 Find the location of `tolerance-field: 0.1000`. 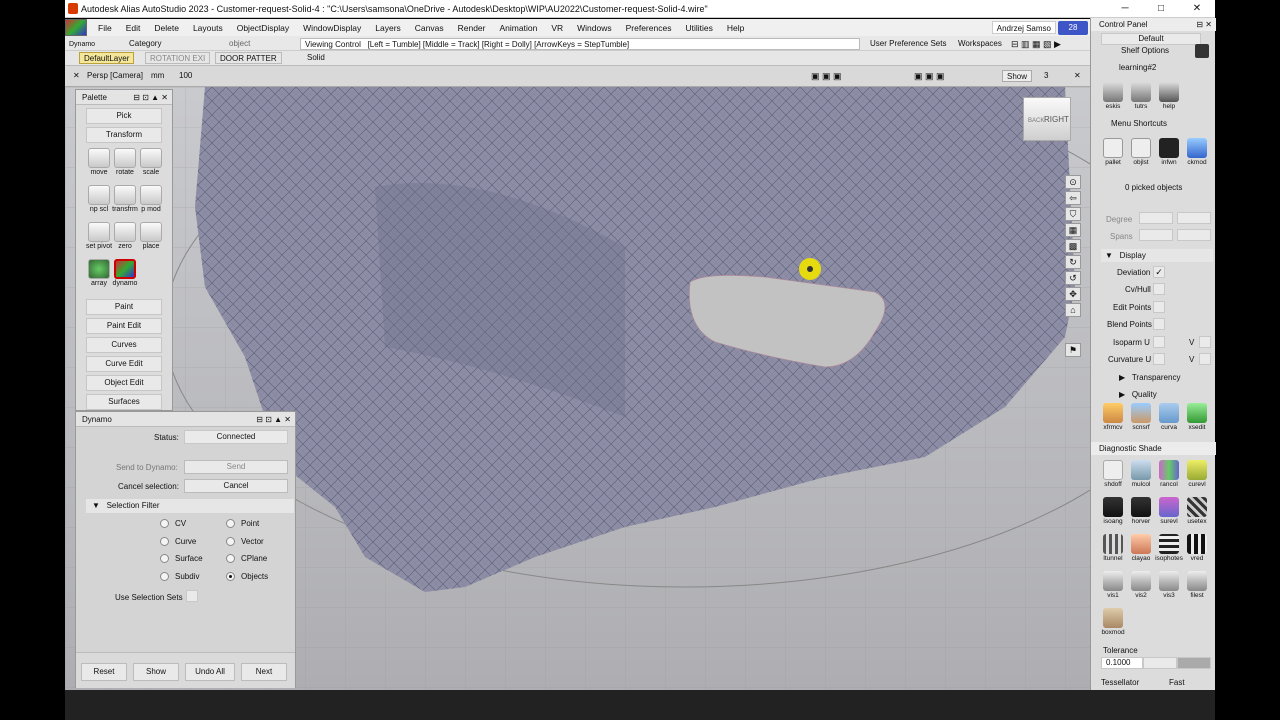

tolerance-field: 0.1000 is located at coordinates (1122, 663).